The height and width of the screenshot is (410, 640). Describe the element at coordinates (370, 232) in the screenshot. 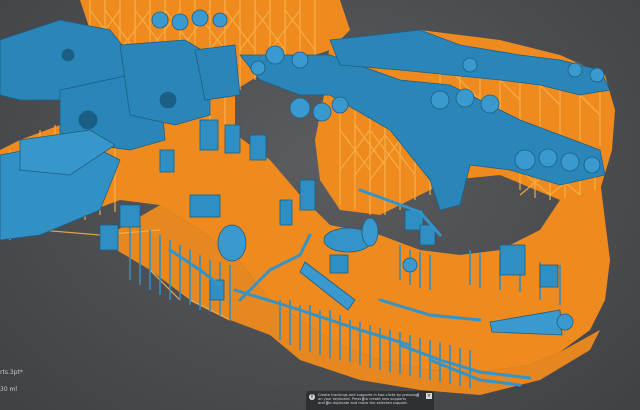

I see `cylinder-part` at that location.